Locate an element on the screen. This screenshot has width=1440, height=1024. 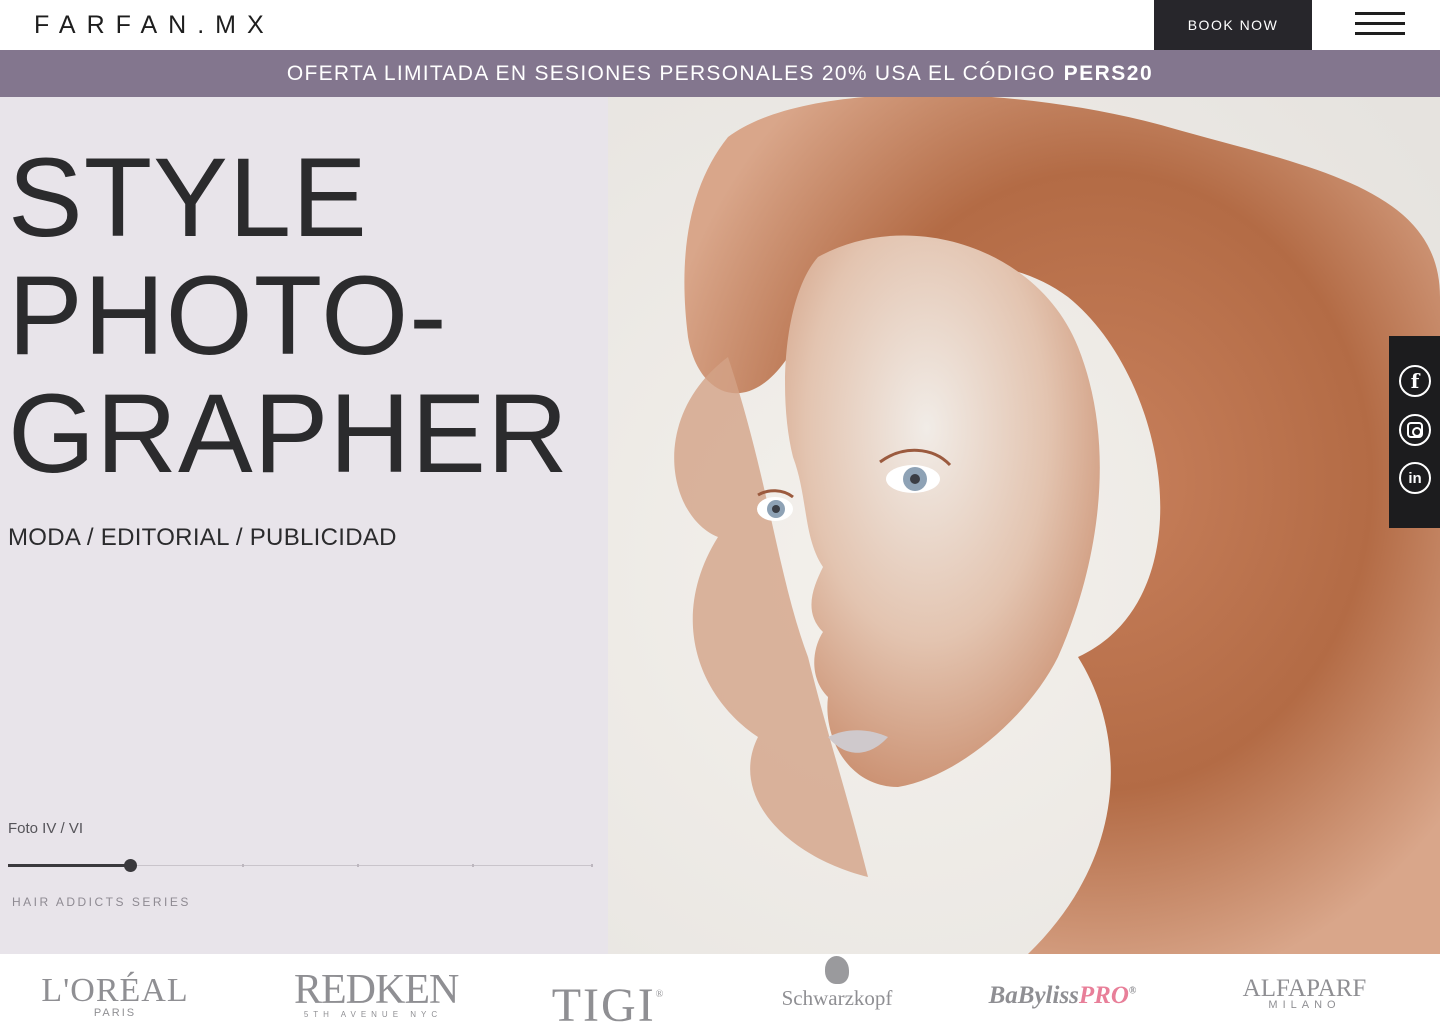
hero-subtitle: MODA / EDITORIAL / PUBLICIDAD is located at coordinates (202, 537).